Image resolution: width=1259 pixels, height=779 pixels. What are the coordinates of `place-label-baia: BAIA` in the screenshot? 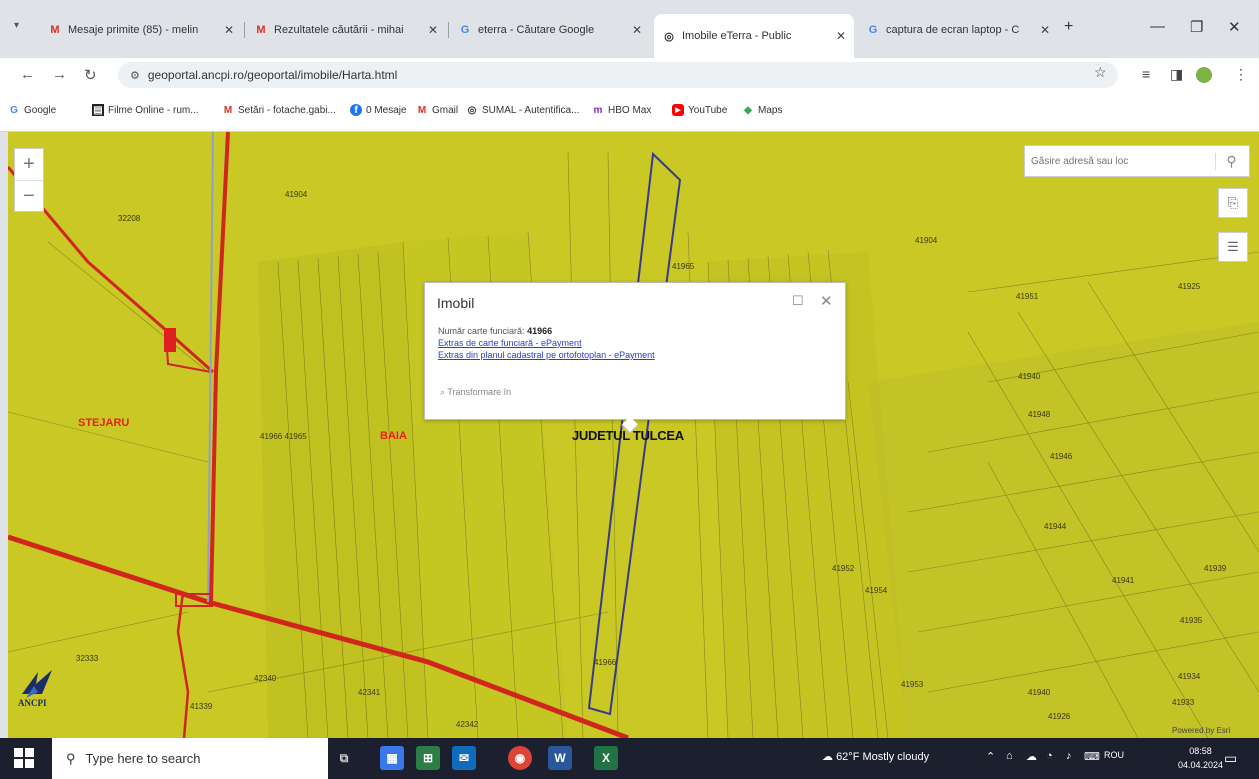 It's located at (393, 436).